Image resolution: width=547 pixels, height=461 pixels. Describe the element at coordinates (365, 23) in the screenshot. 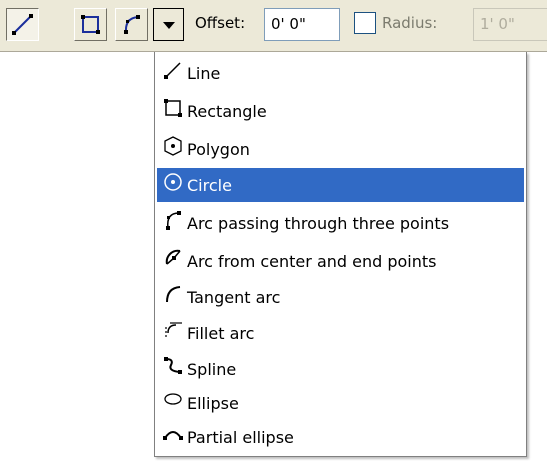

I see `radius-checkbox` at that location.